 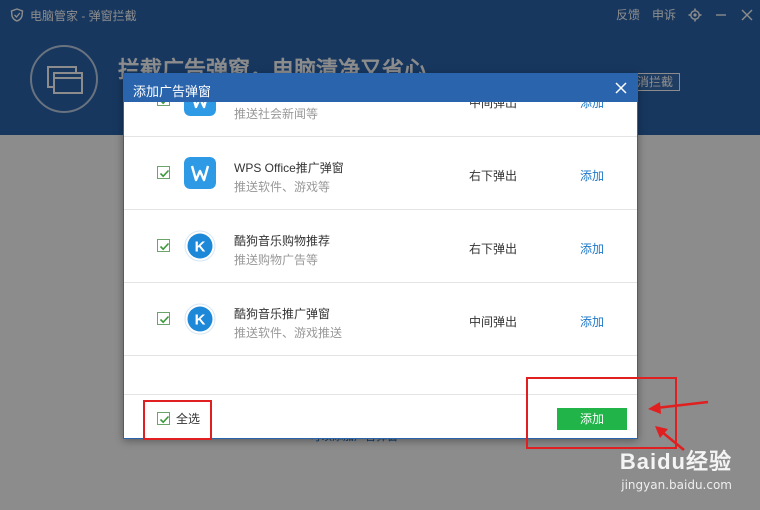 I want to click on watermark-brand: Baidu经验, so click(x=675, y=461).